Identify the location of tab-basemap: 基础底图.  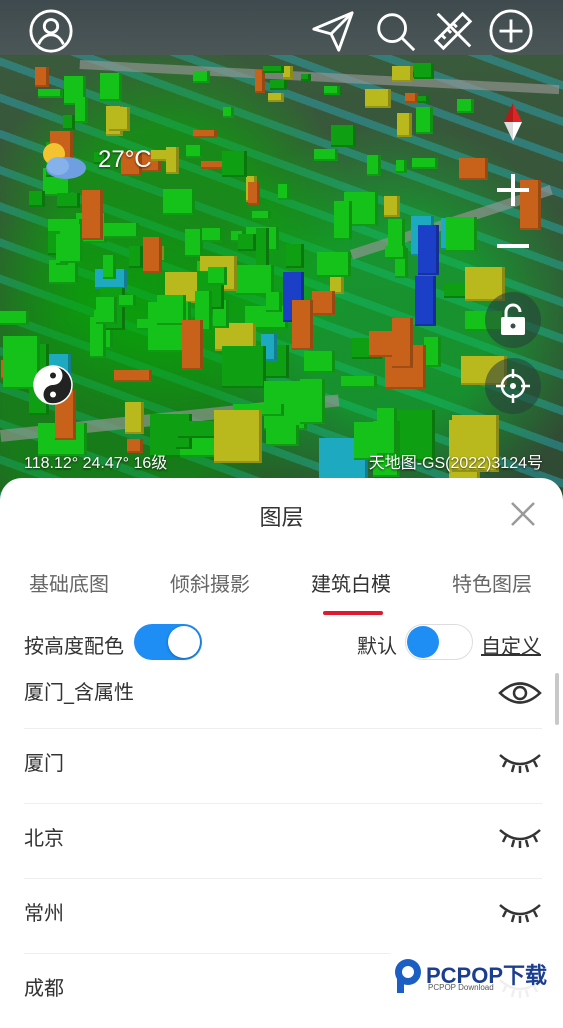
(69, 582).